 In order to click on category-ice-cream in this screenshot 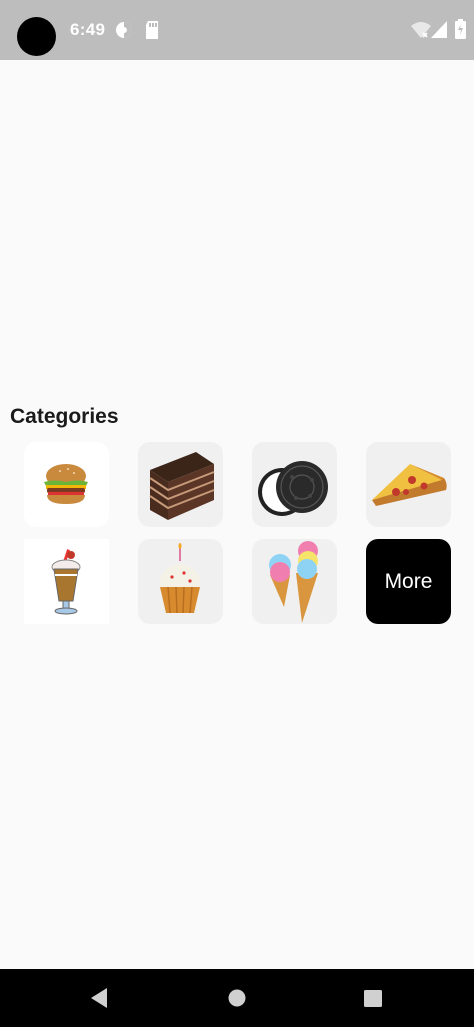, I will do `click(294, 581)`.